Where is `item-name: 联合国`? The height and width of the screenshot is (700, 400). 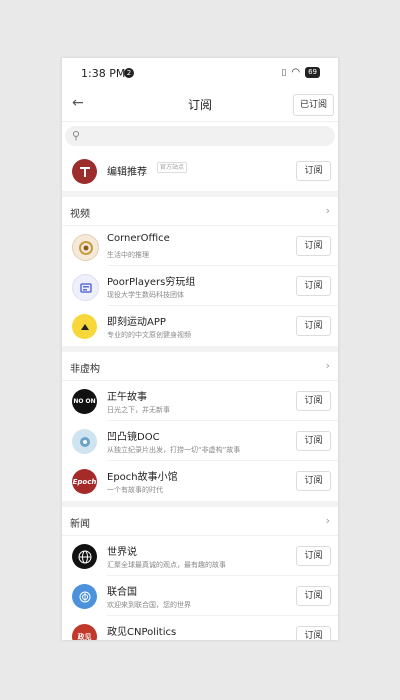
item-name: 联合国 is located at coordinates (122, 592).